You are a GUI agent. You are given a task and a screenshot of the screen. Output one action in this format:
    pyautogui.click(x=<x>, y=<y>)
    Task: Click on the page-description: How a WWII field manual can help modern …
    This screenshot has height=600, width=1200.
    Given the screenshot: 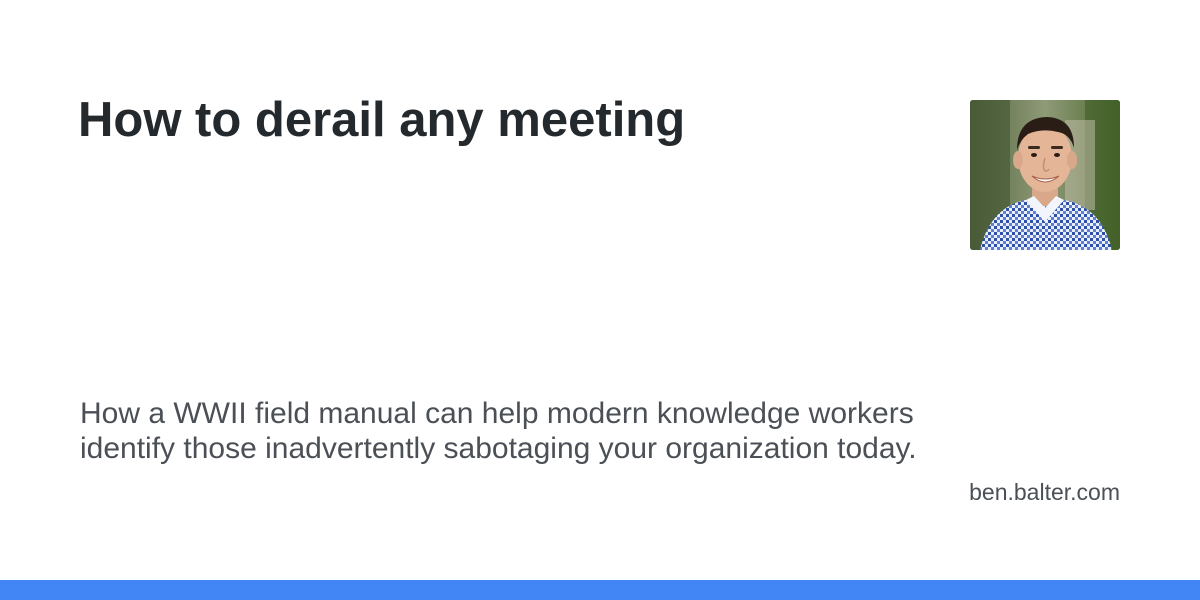 What is the action you would take?
    pyautogui.click(x=498, y=431)
    